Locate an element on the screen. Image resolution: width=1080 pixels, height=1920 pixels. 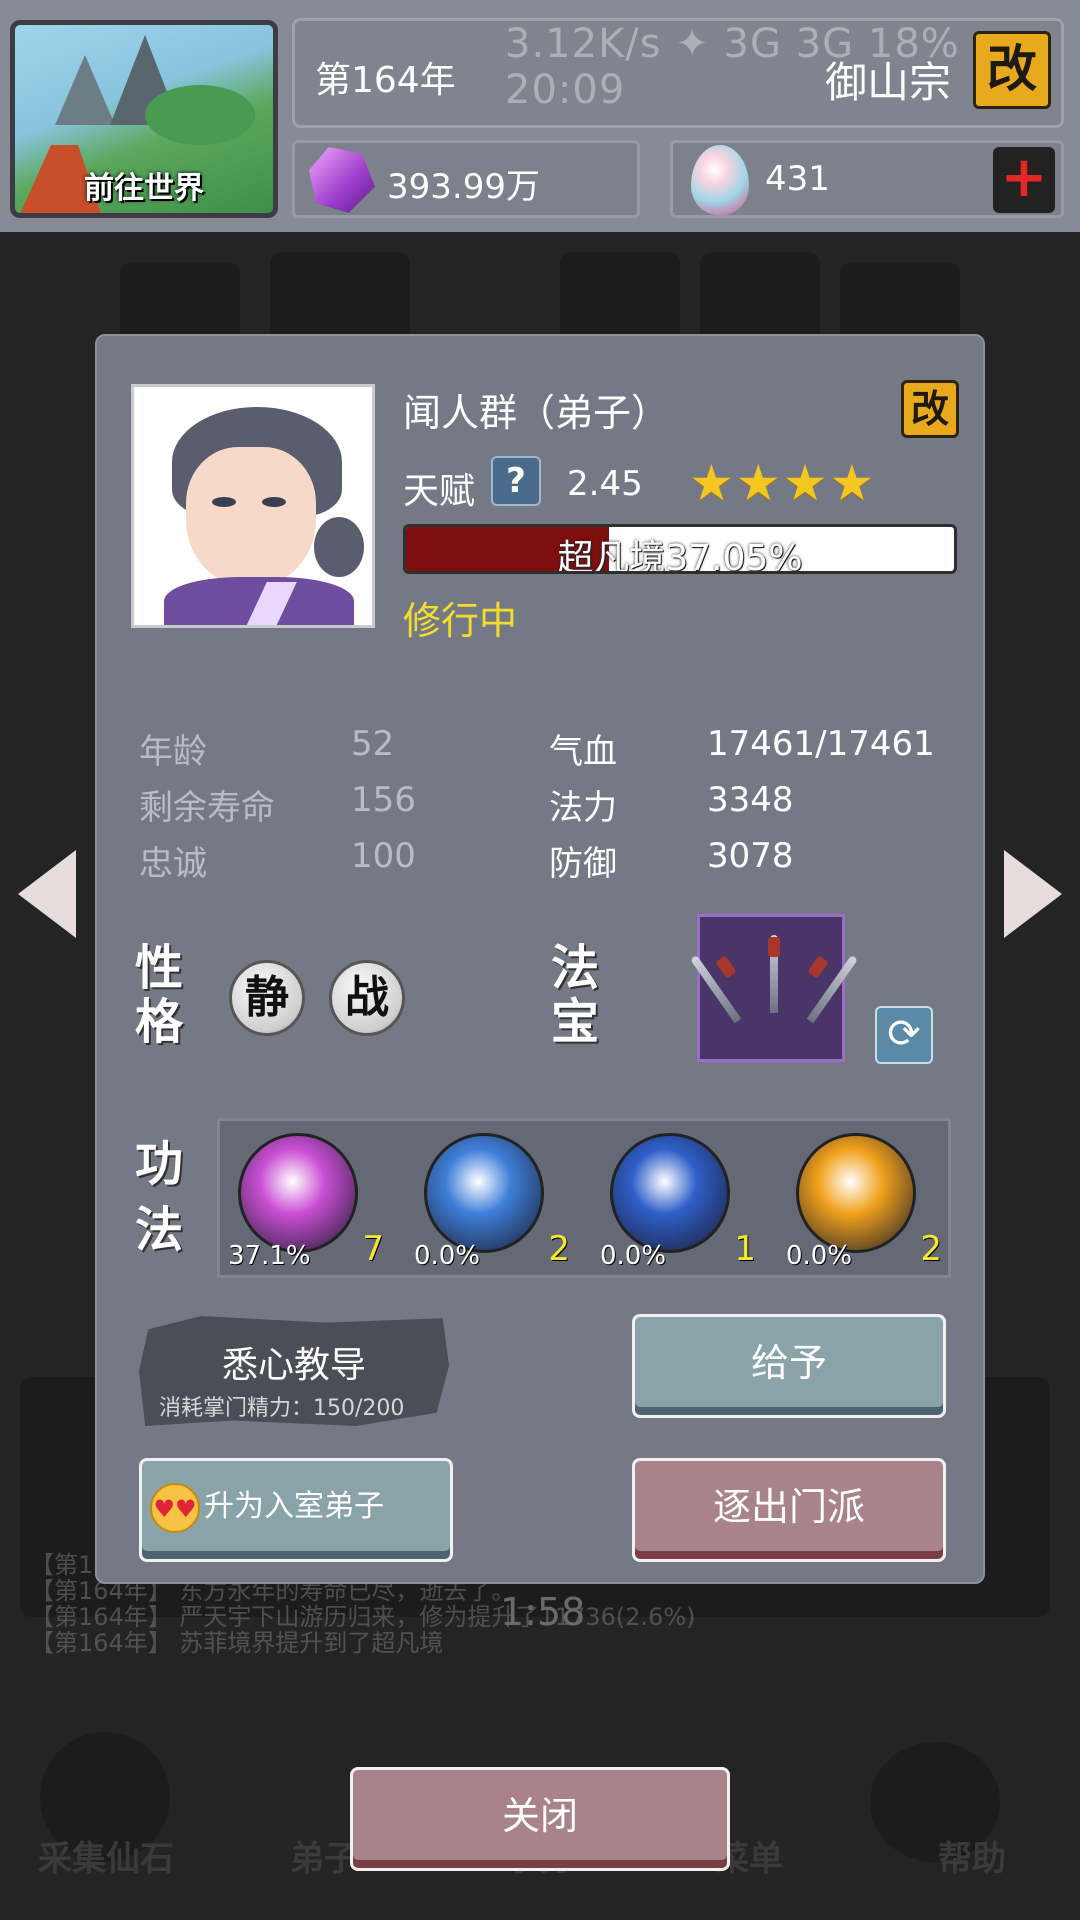
skills-title-2: 法 is located at coordinates (159, 1230).